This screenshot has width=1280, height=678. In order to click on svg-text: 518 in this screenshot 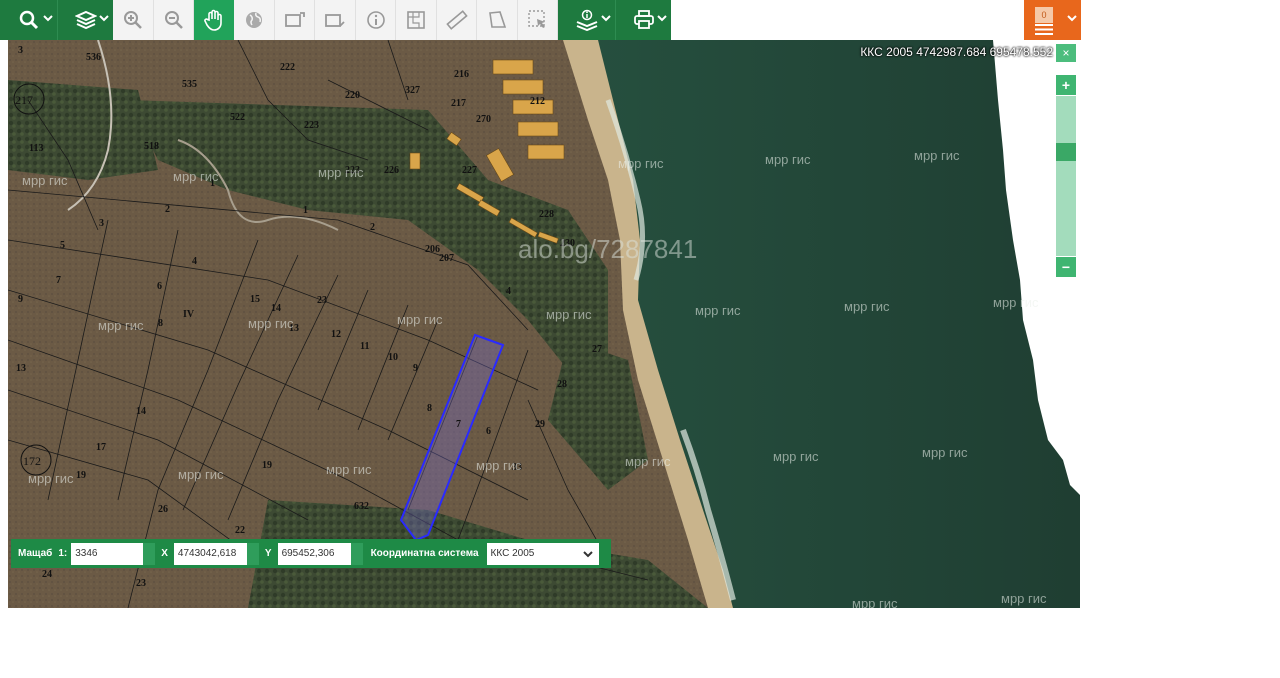, I will do `click(151, 146)`.